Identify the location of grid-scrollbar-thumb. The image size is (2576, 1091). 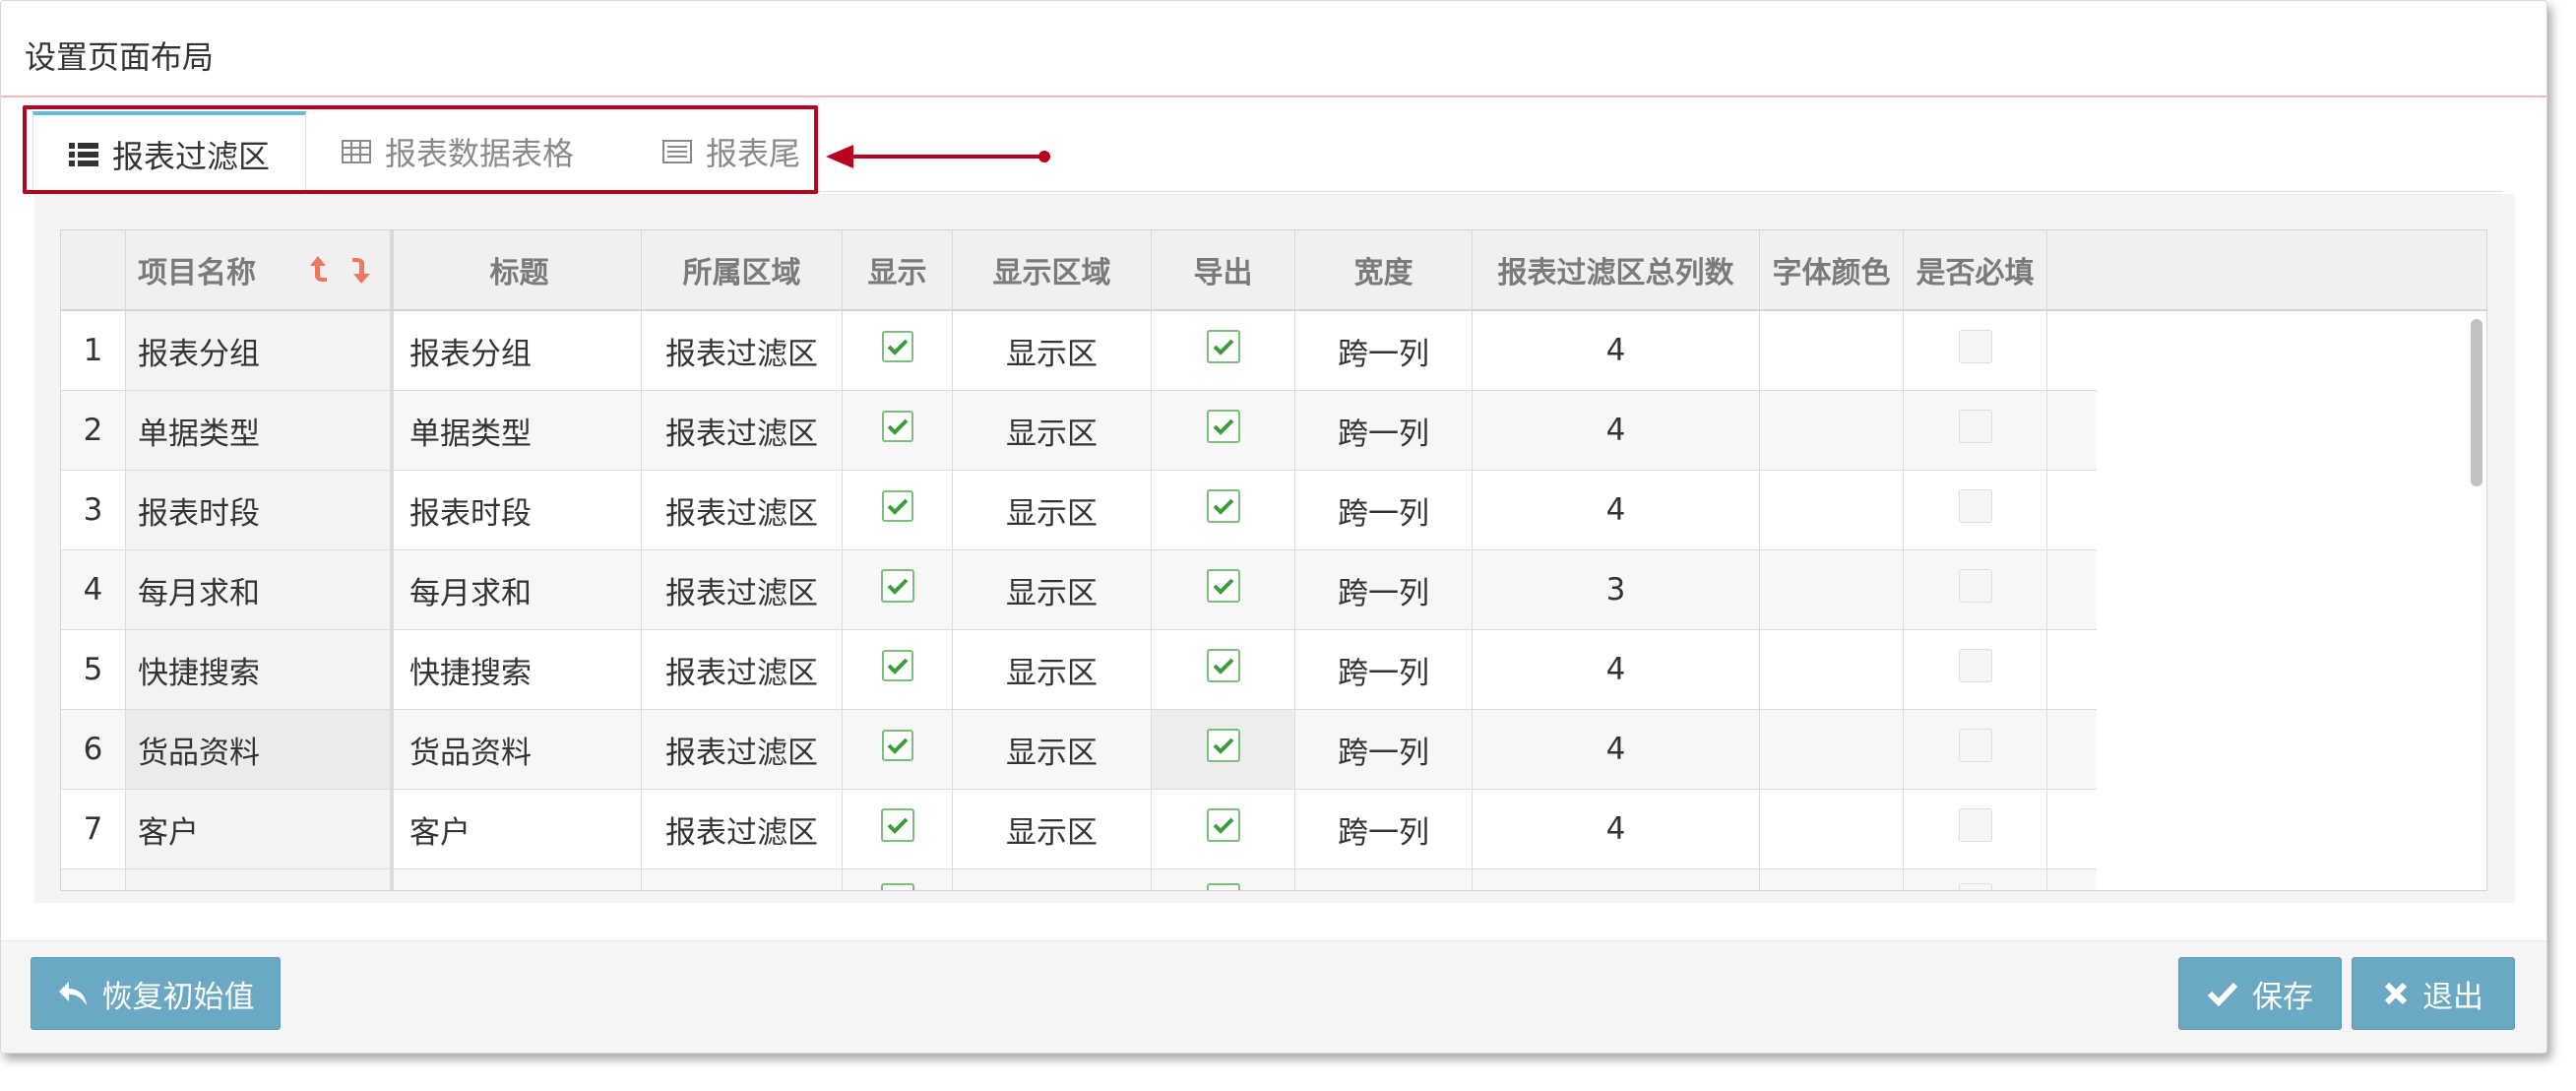
(2476, 402).